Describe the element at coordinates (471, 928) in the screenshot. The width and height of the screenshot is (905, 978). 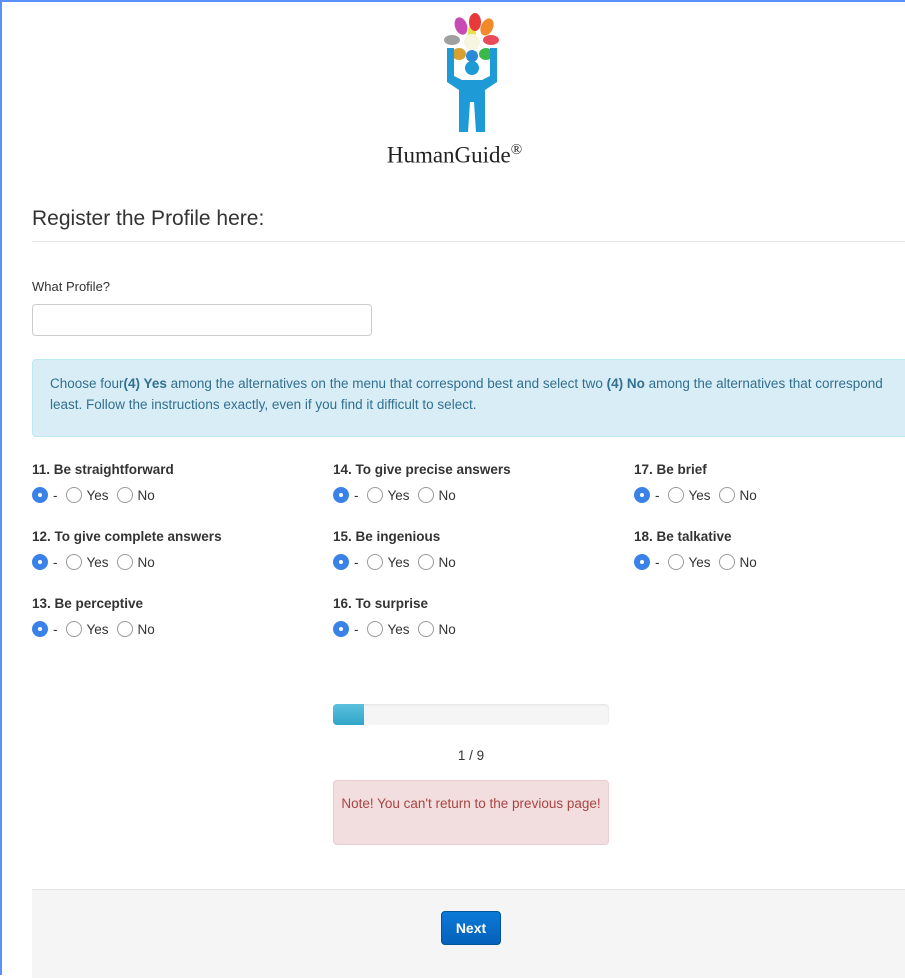
I see `next-button: Next` at that location.